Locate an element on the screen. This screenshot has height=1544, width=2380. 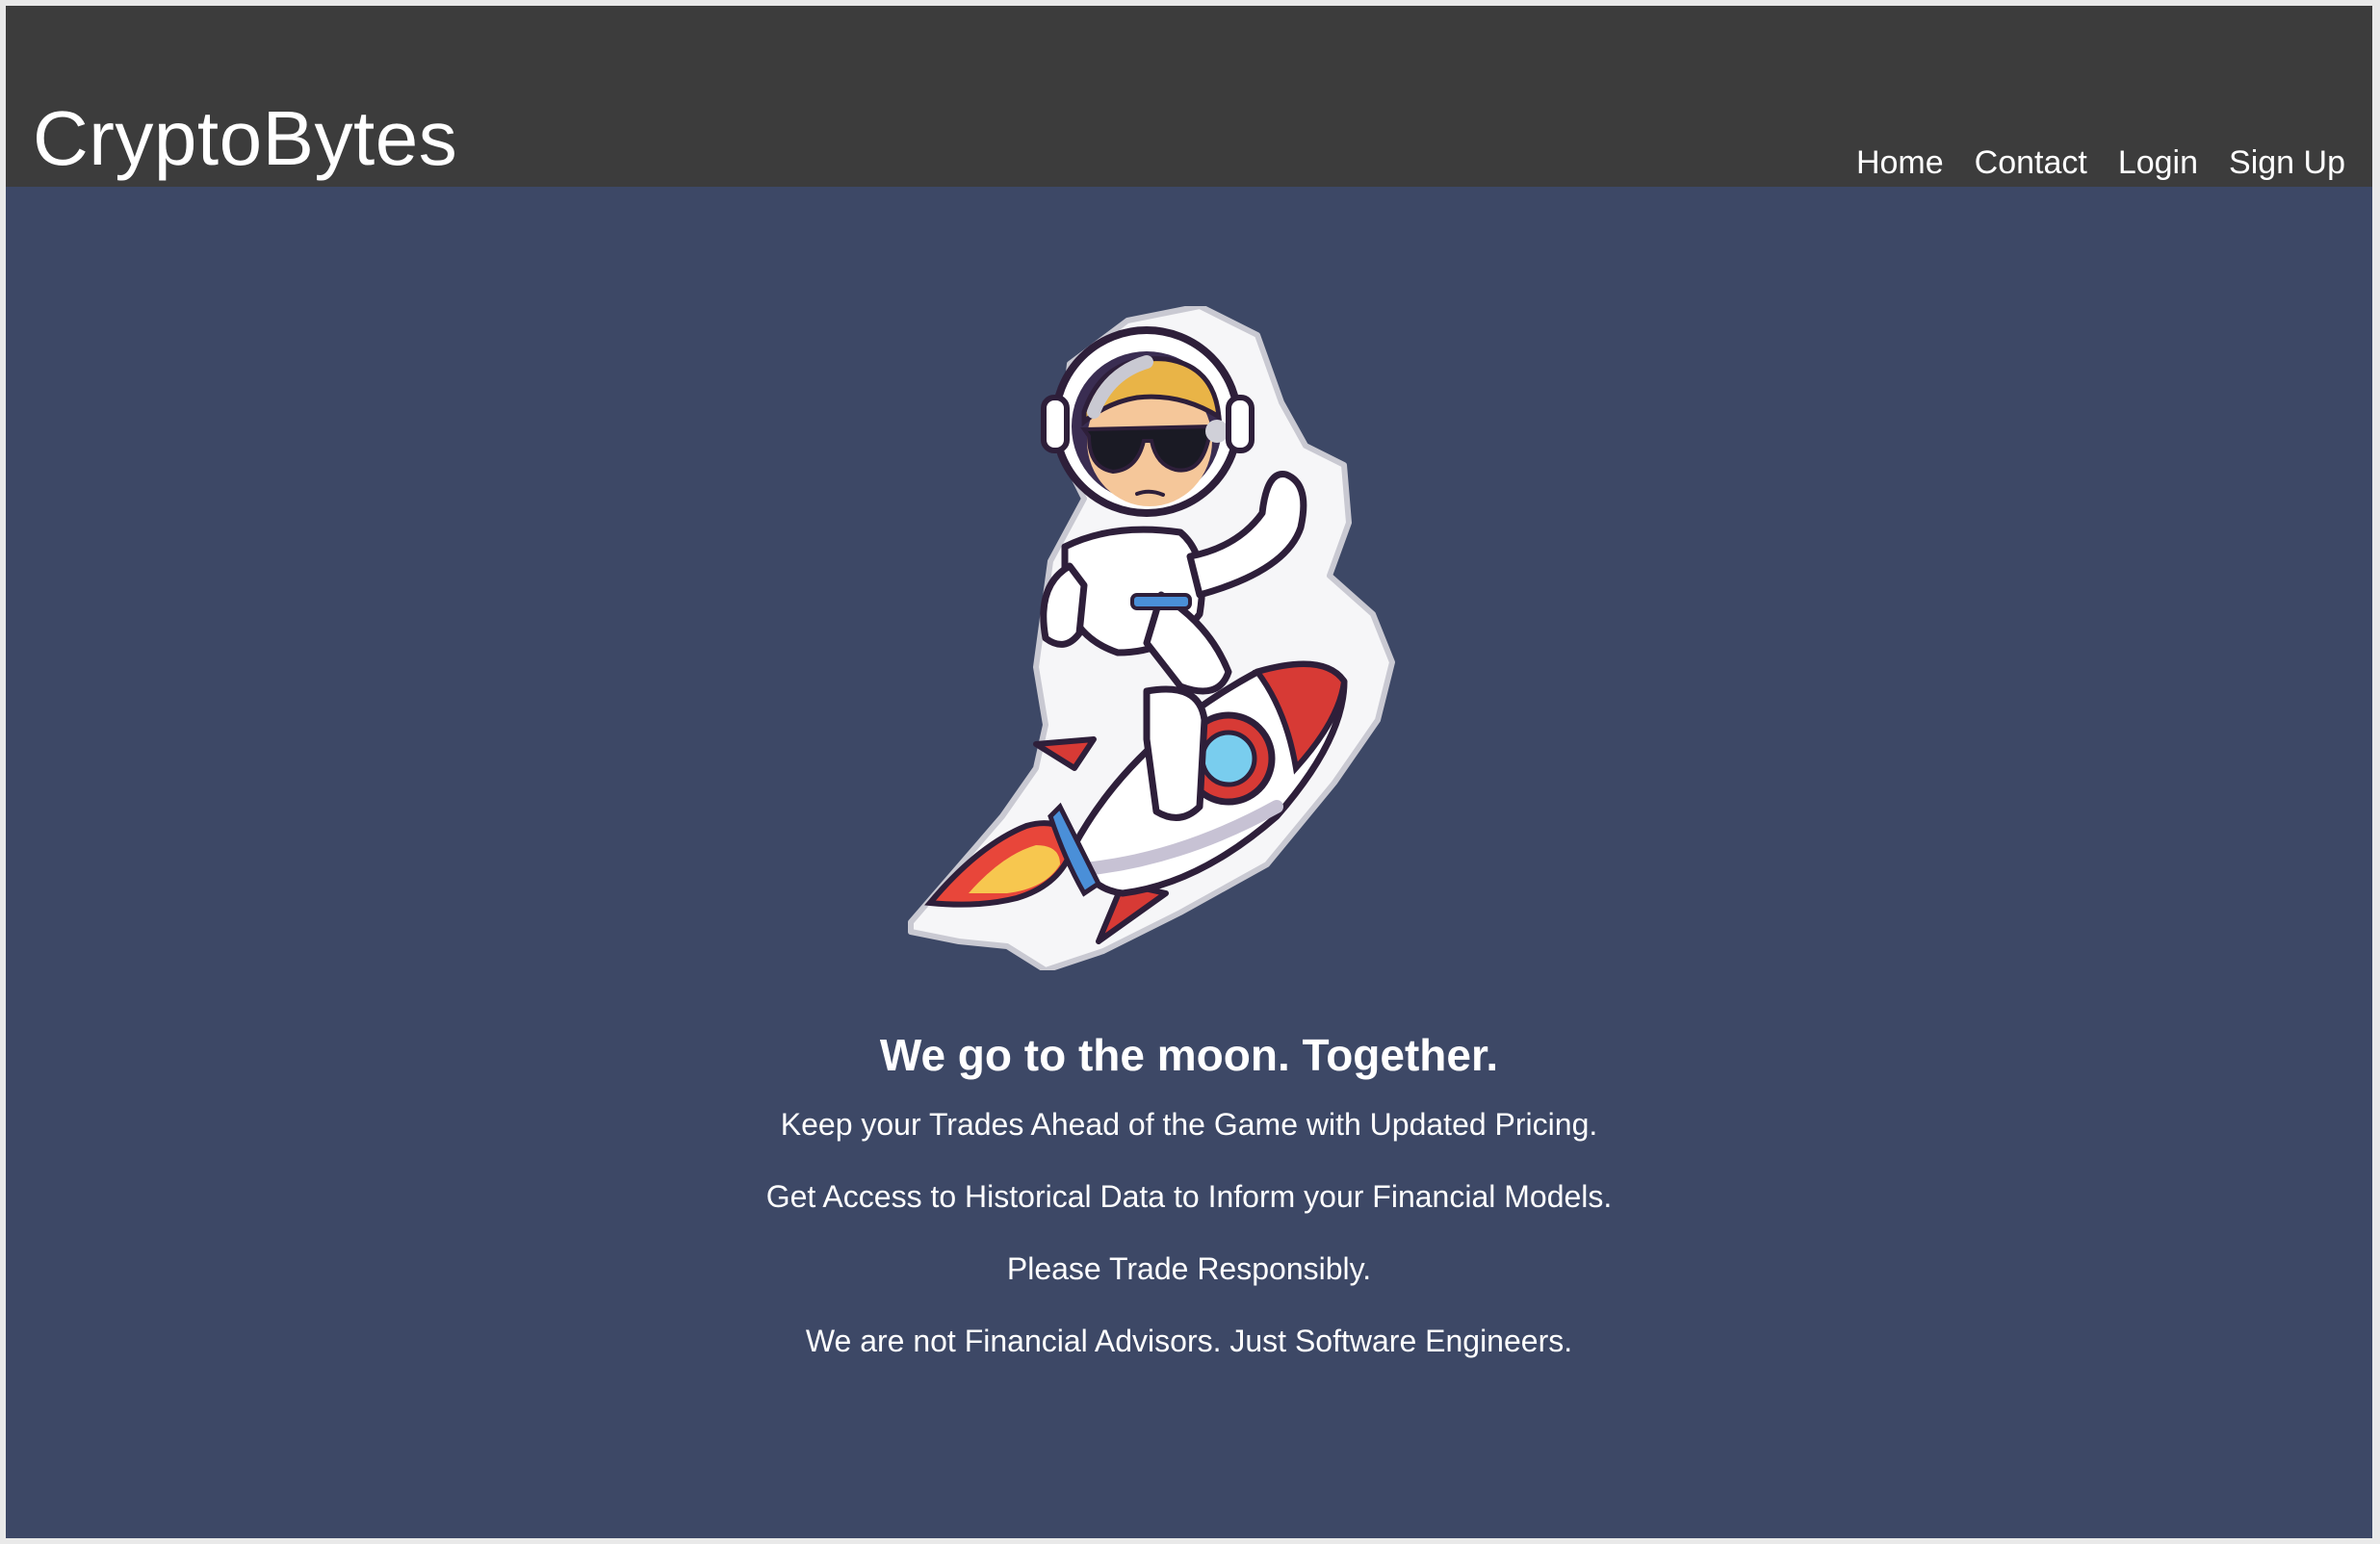
astronaut-riding-rocket-icon is located at coordinates (1195, 638).